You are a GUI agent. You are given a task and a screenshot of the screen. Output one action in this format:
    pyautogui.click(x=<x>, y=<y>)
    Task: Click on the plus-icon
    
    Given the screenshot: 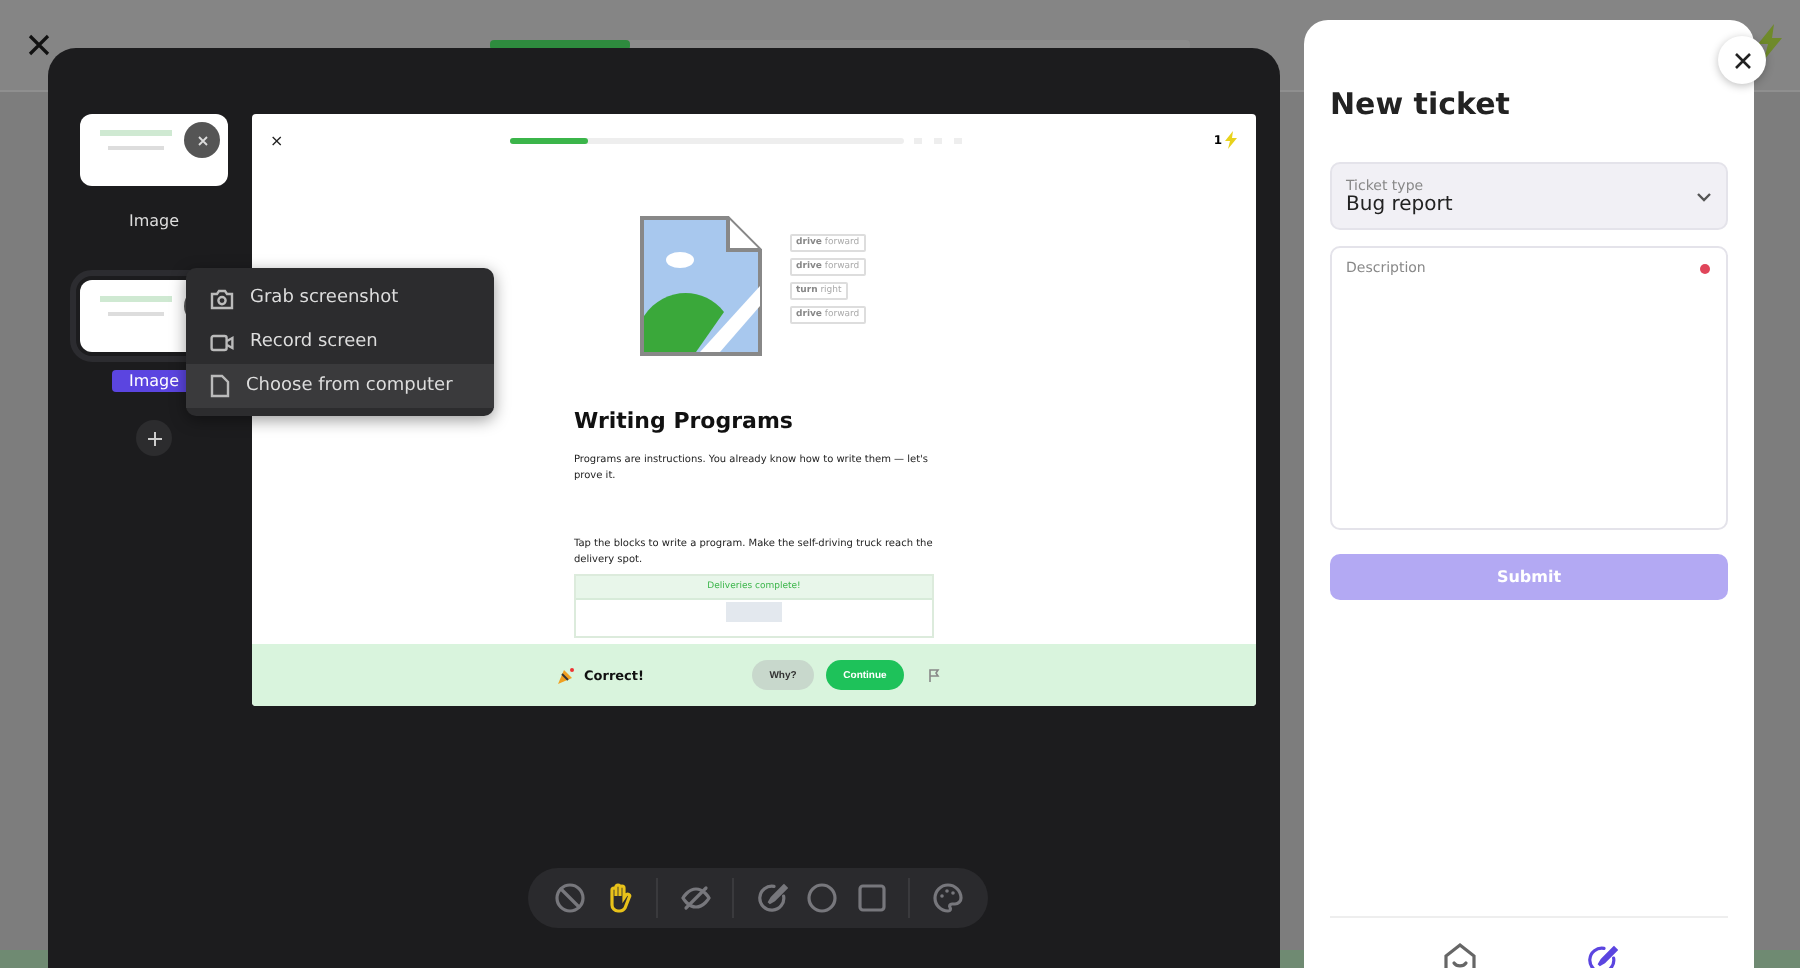 What is the action you would take?
    pyautogui.click(x=154, y=438)
    